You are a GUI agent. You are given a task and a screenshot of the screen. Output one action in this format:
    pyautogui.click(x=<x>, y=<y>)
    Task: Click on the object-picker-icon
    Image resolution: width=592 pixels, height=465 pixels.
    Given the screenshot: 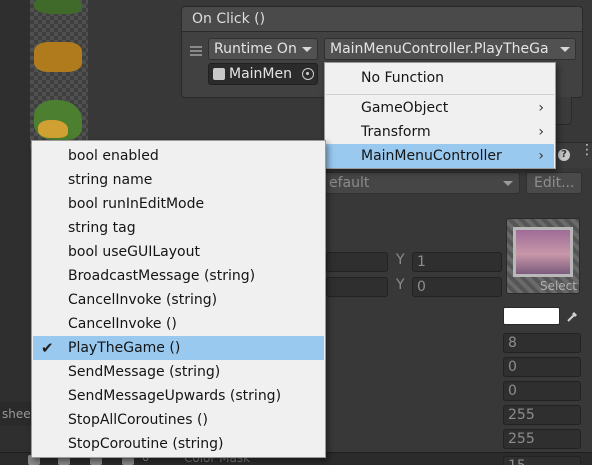 What is the action you would take?
    pyautogui.click(x=308, y=74)
    